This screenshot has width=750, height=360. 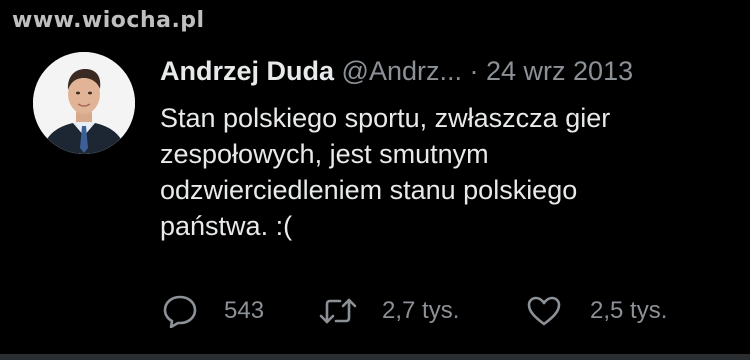 What do you see at coordinates (108, 20) in the screenshot?
I see `watermark: www.wiocha.pl` at bounding box center [108, 20].